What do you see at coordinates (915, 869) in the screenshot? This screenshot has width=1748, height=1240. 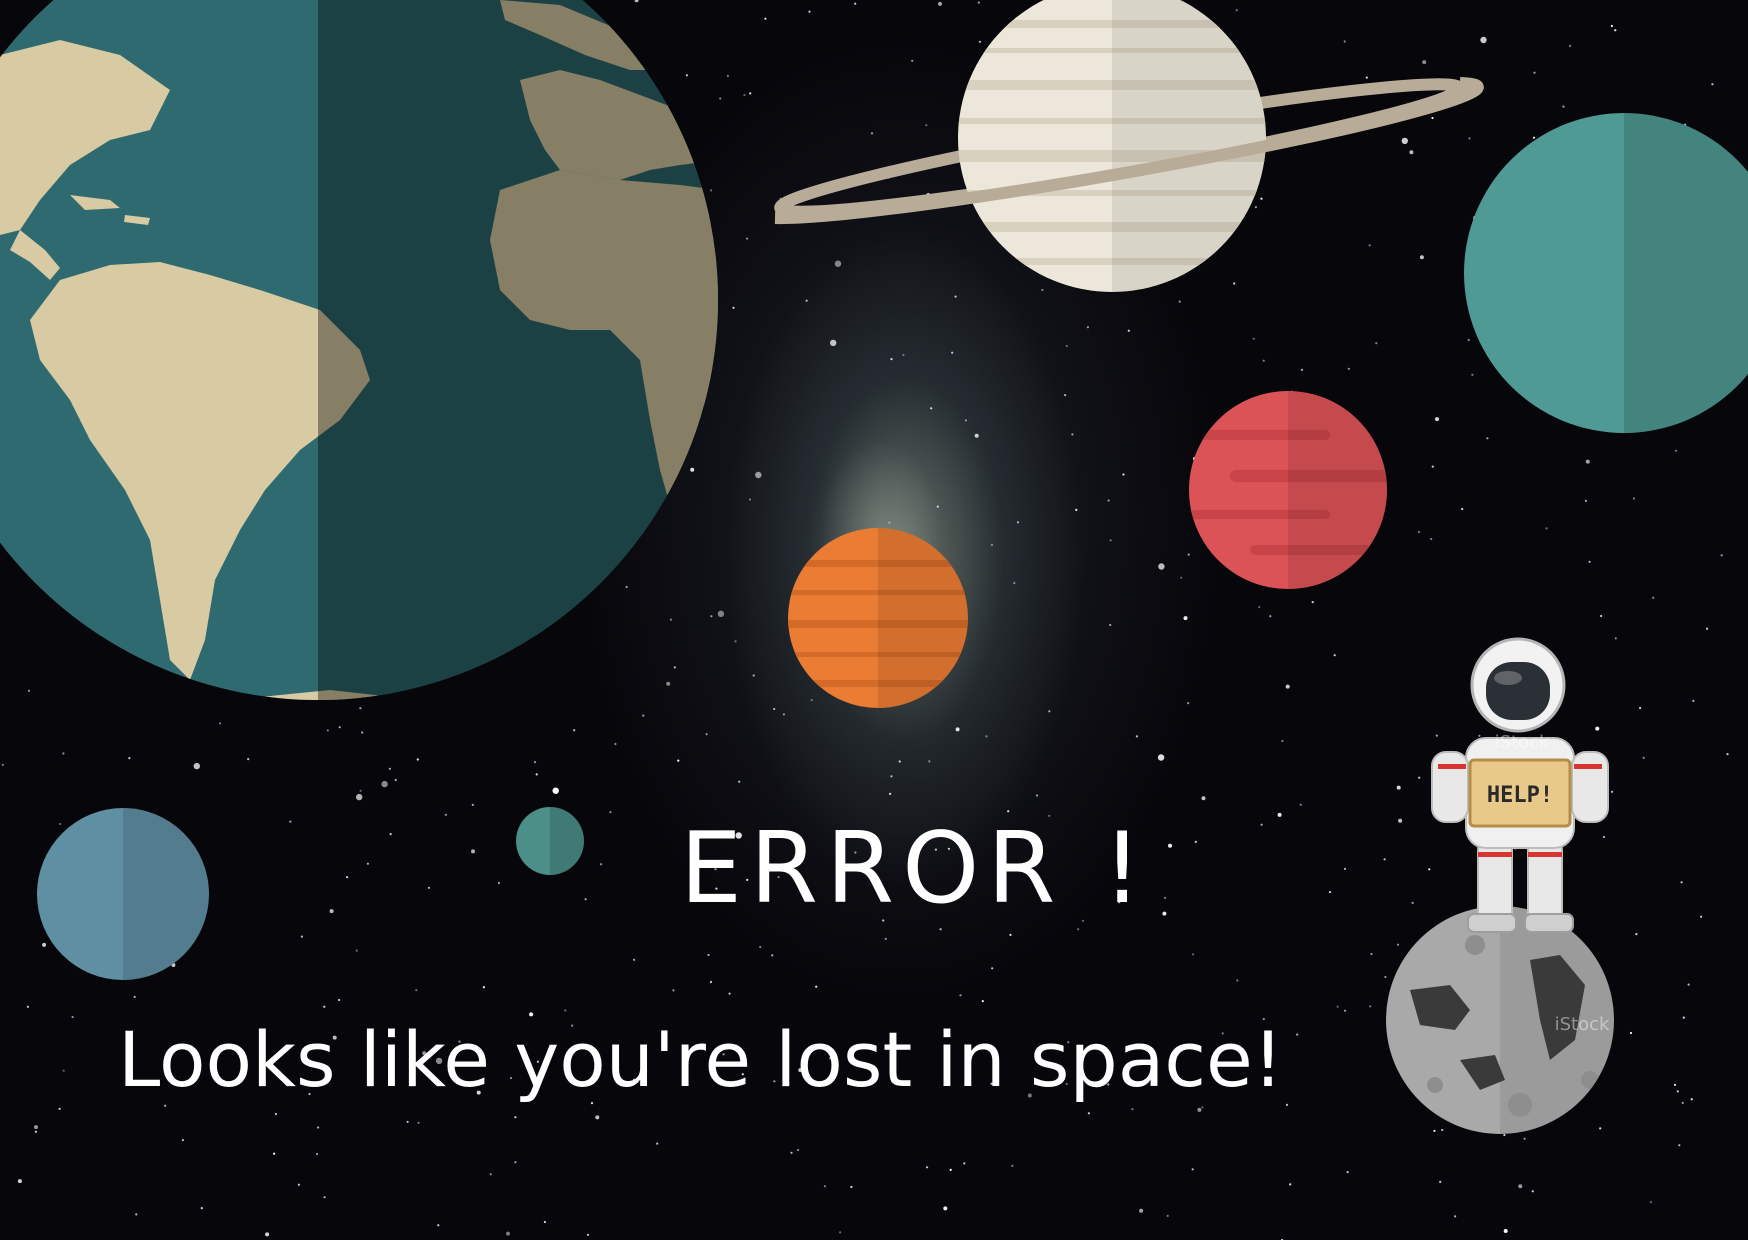 I see `error-headline: ERROR !` at bounding box center [915, 869].